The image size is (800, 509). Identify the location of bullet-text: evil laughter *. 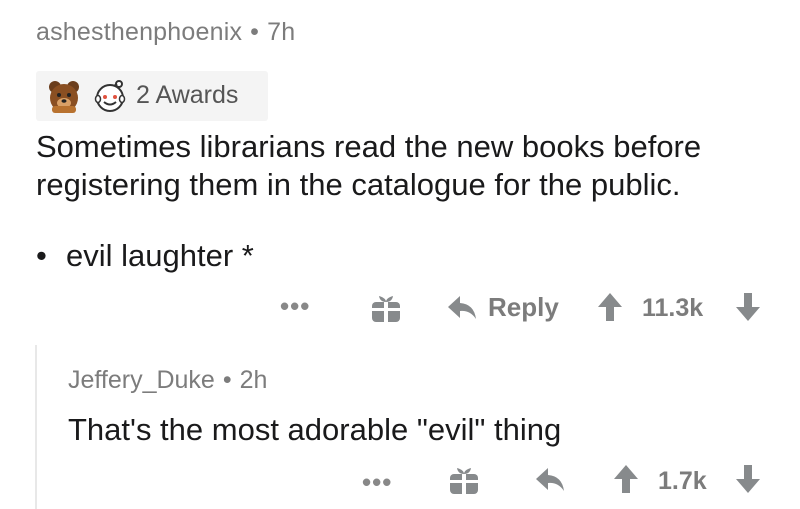
(160, 255).